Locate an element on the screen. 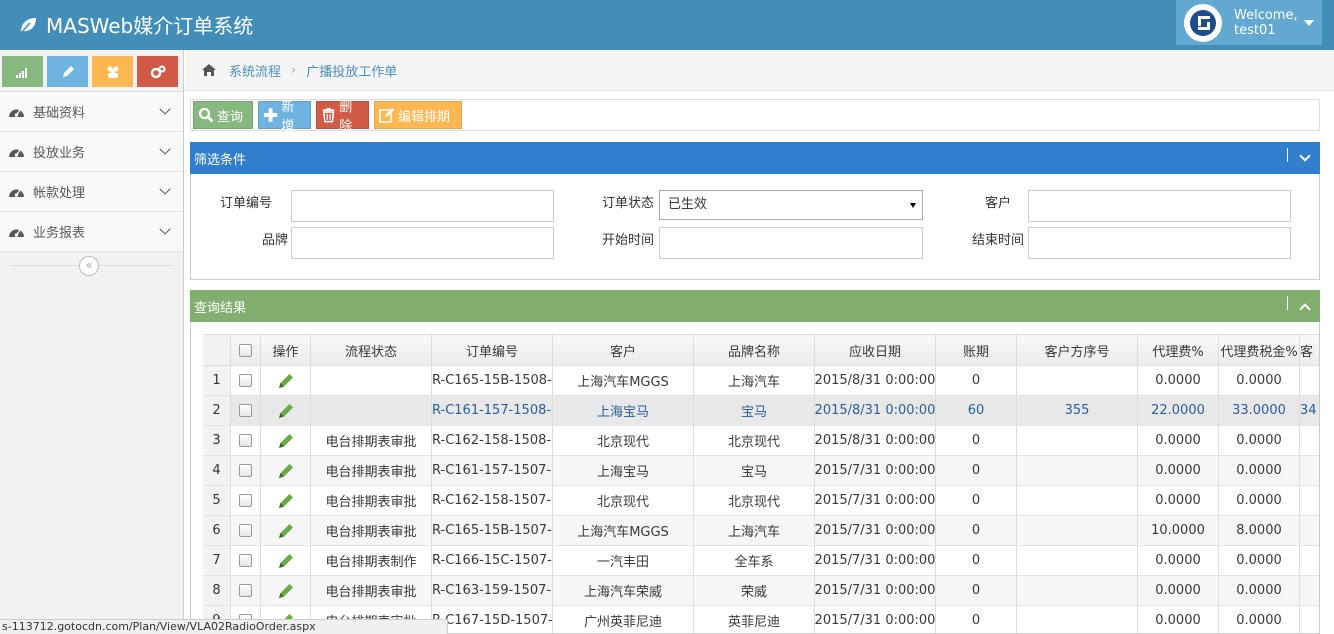 This screenshot has height=634, width=1334. order-status-value: 已生效 is located at coordinates (688, 204).